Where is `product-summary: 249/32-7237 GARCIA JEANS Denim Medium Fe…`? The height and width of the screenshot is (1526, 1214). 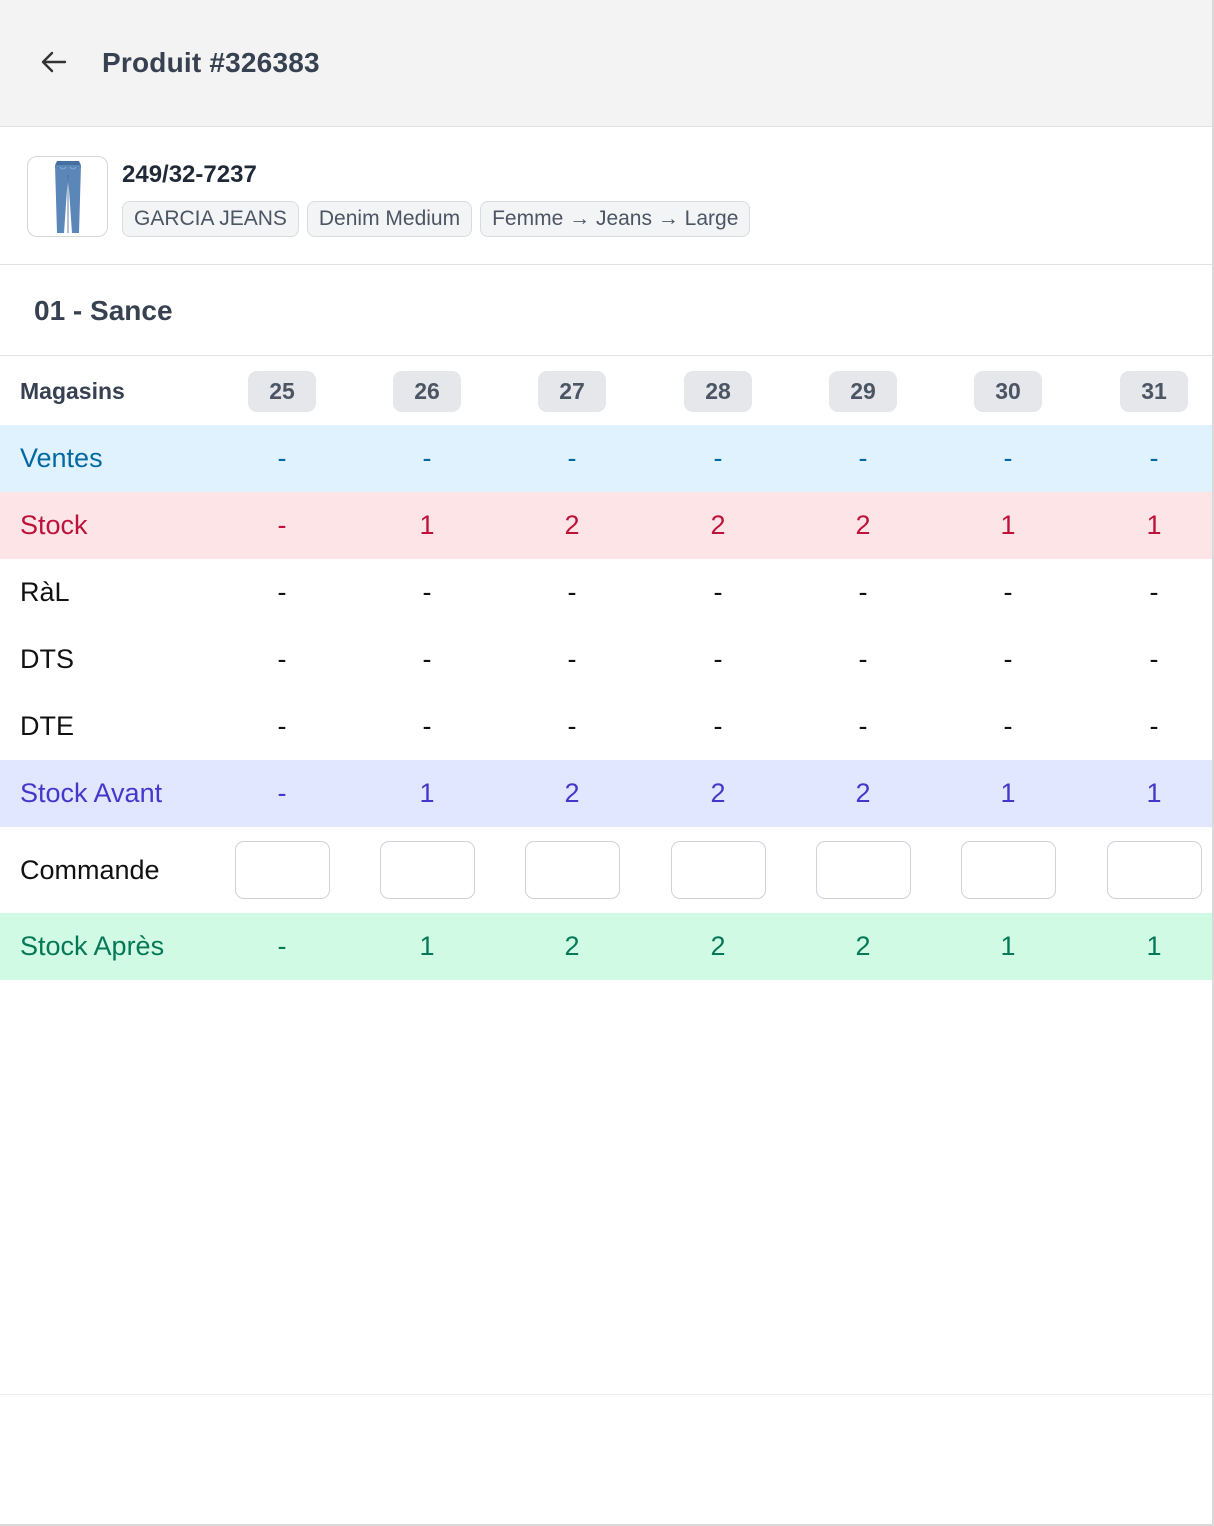 product-summary: 249/32-7237 GARCIA JEANS Denim Medium Fe… is located at coordinates (607, 196).